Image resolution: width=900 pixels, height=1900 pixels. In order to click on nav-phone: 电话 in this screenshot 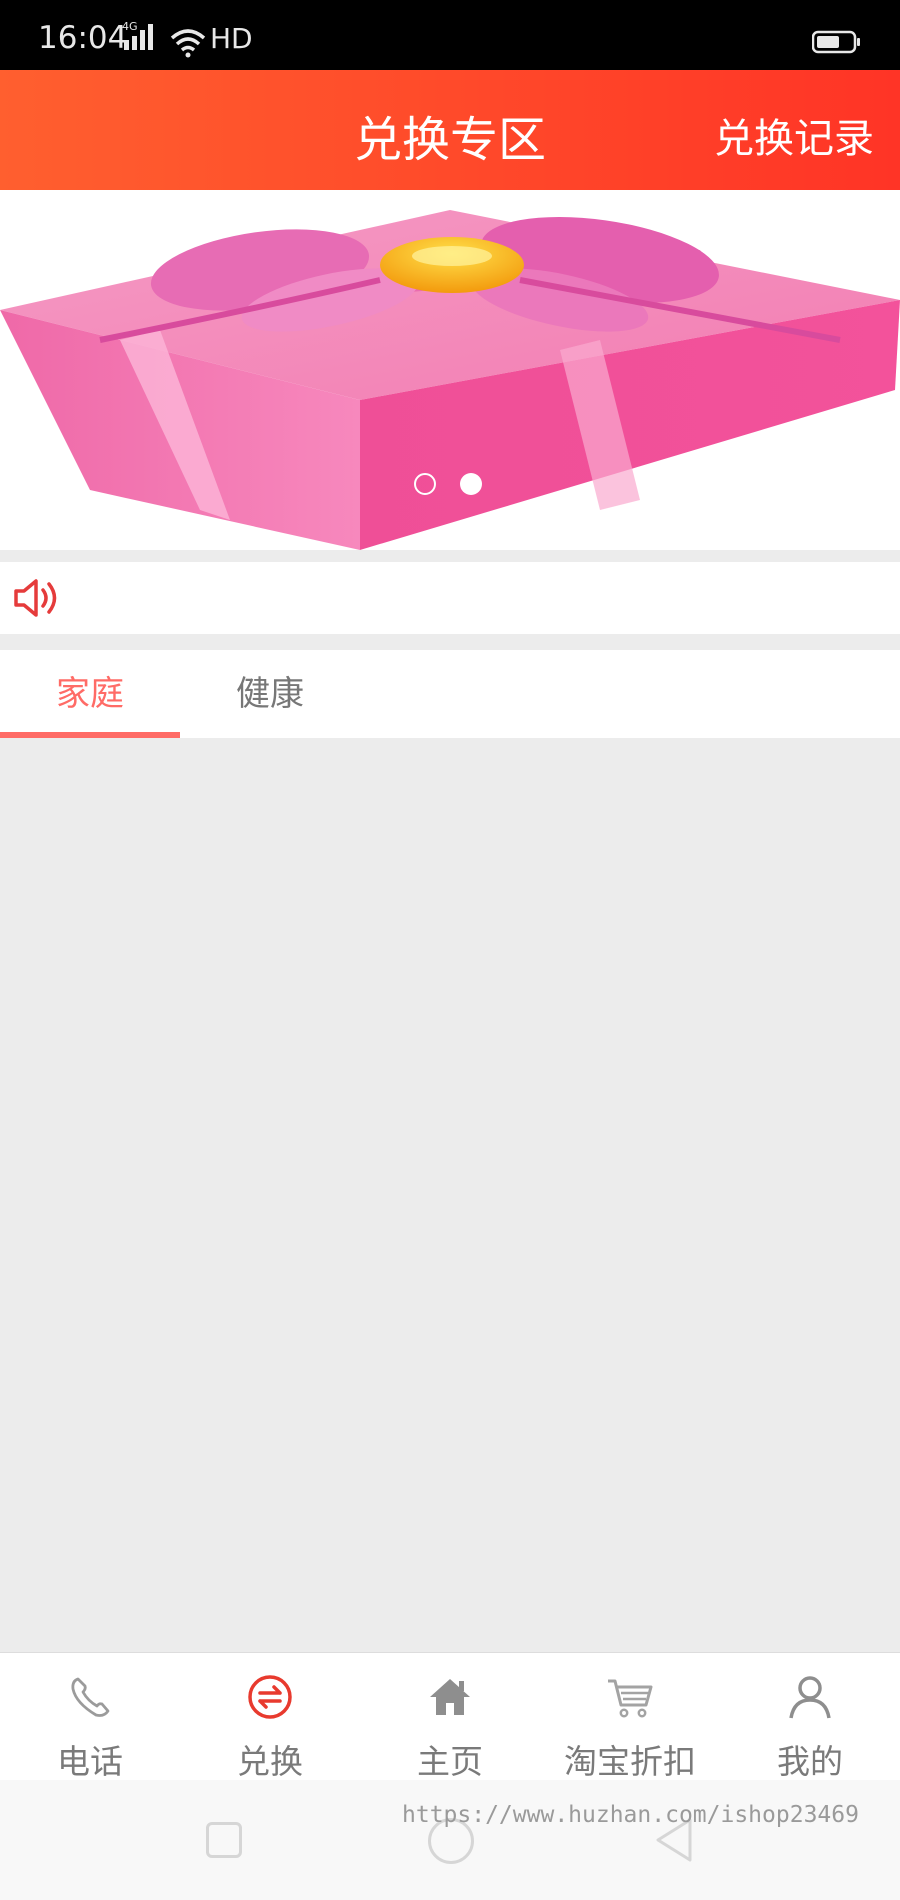, I will do `click(90, 1717)`.